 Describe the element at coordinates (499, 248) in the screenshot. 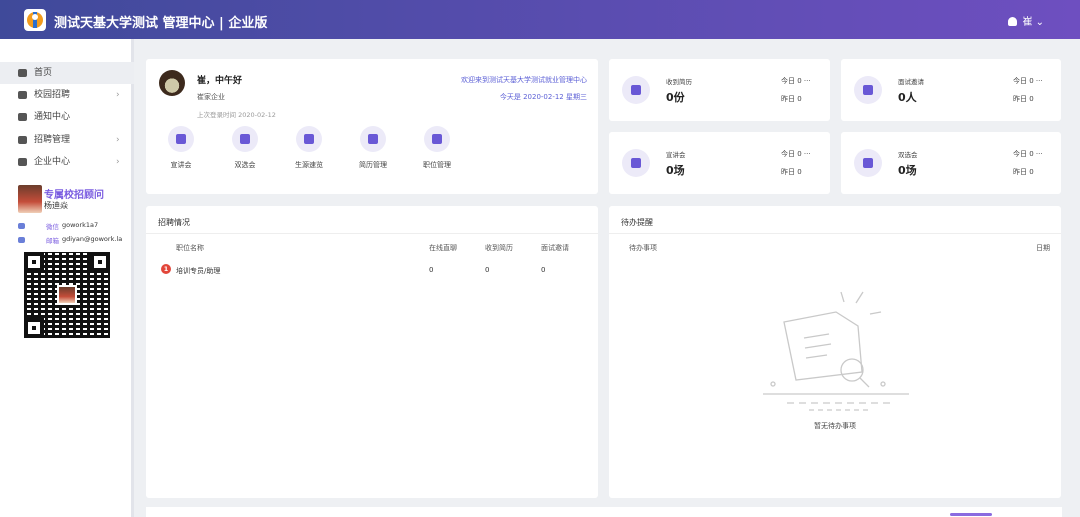

I see `column-header: 收到简历` at that location.